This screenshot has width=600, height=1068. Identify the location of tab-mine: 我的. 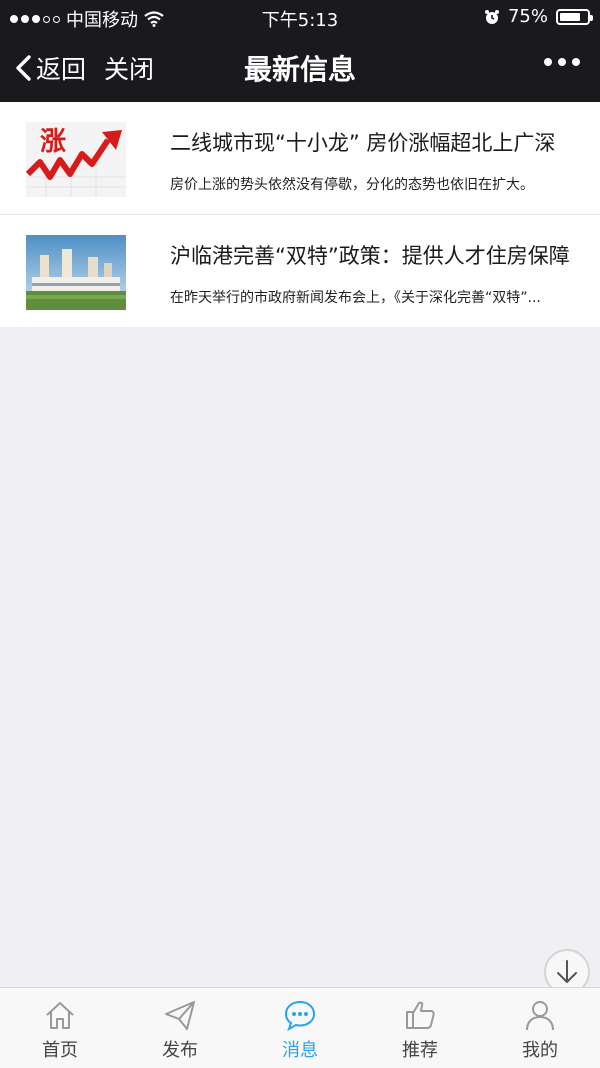
(540, 1028).